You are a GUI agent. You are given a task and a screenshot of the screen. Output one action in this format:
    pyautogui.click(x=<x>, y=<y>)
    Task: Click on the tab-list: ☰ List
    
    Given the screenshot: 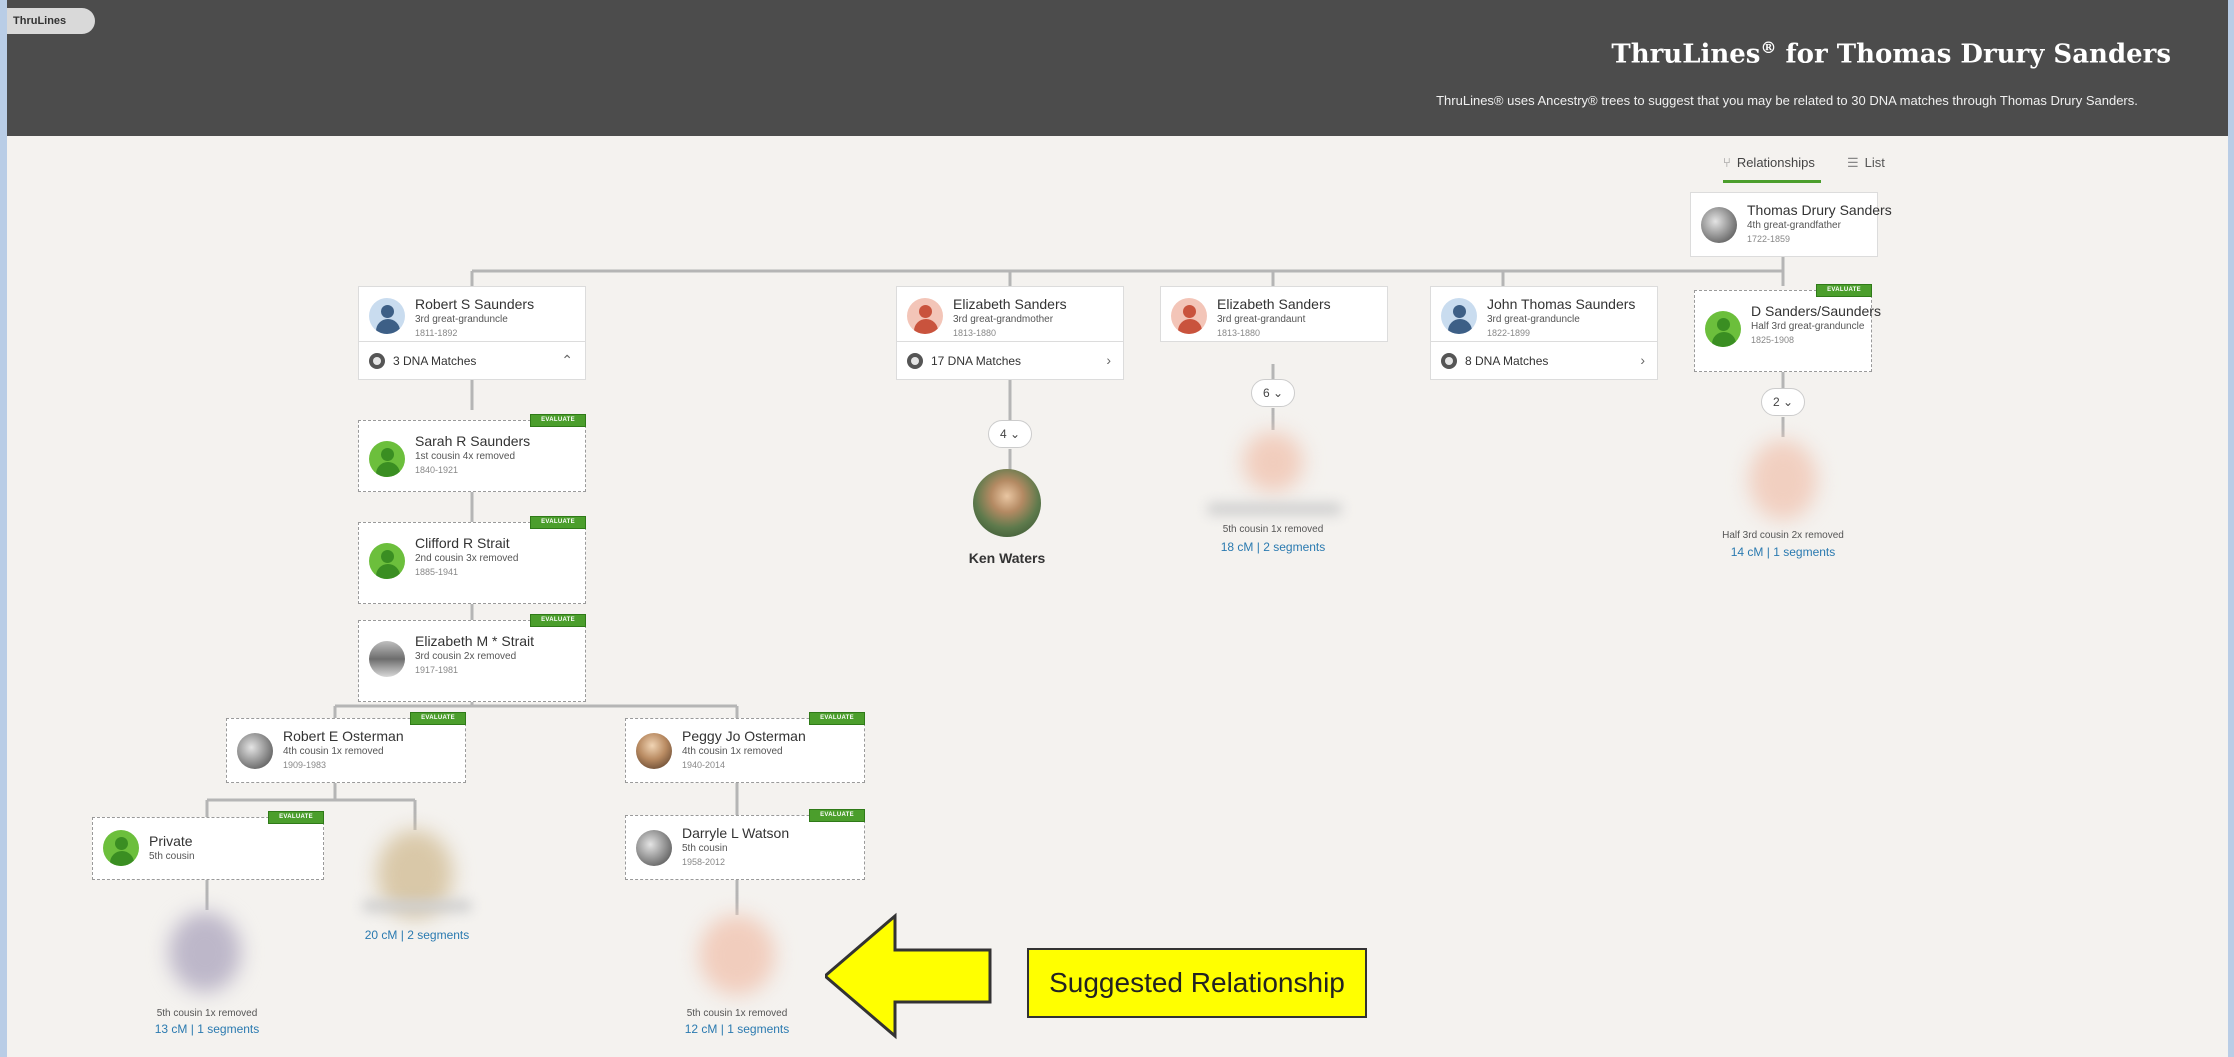 What is the action you would take?
    pyautogui.click(x=1877, y=166)
    